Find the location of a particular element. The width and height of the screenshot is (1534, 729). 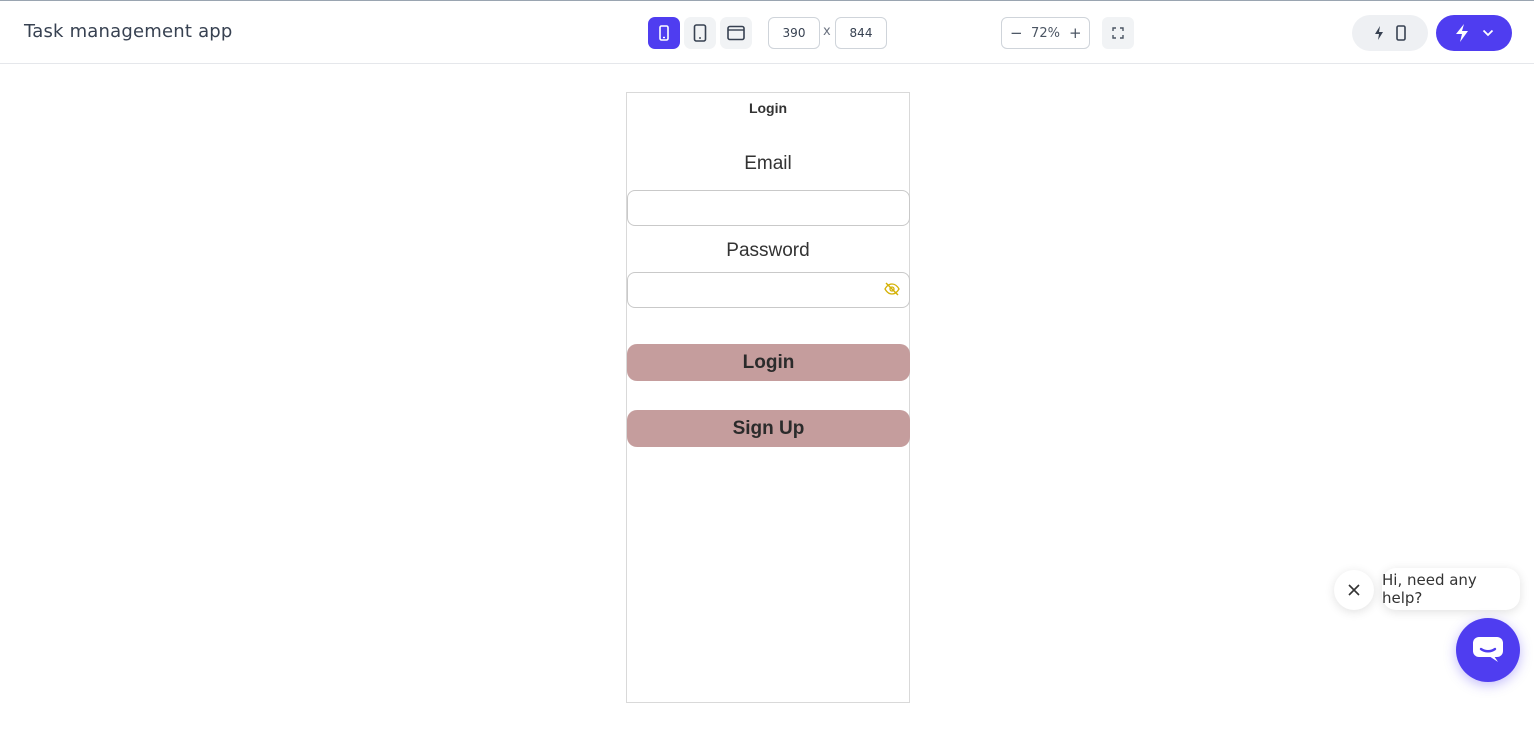

screen-title: Login is located at coordinates (768, 108).